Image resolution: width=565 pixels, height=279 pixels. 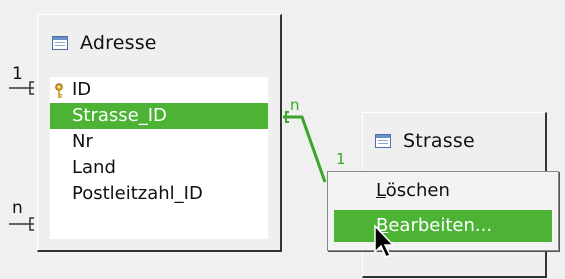 I want to click on mouse-pointer-icon, so click(x=384, y=241).